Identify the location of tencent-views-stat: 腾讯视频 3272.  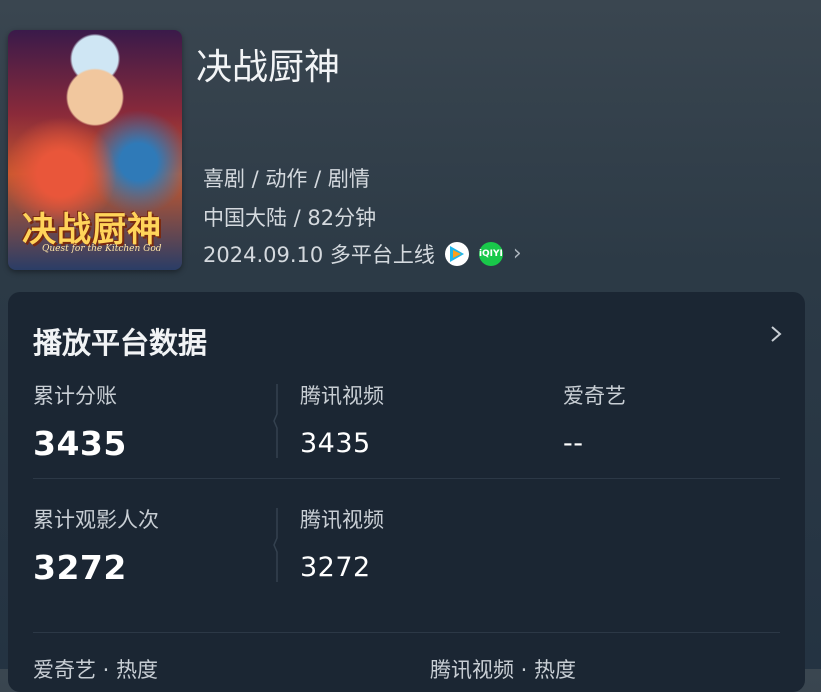
(342, 543).